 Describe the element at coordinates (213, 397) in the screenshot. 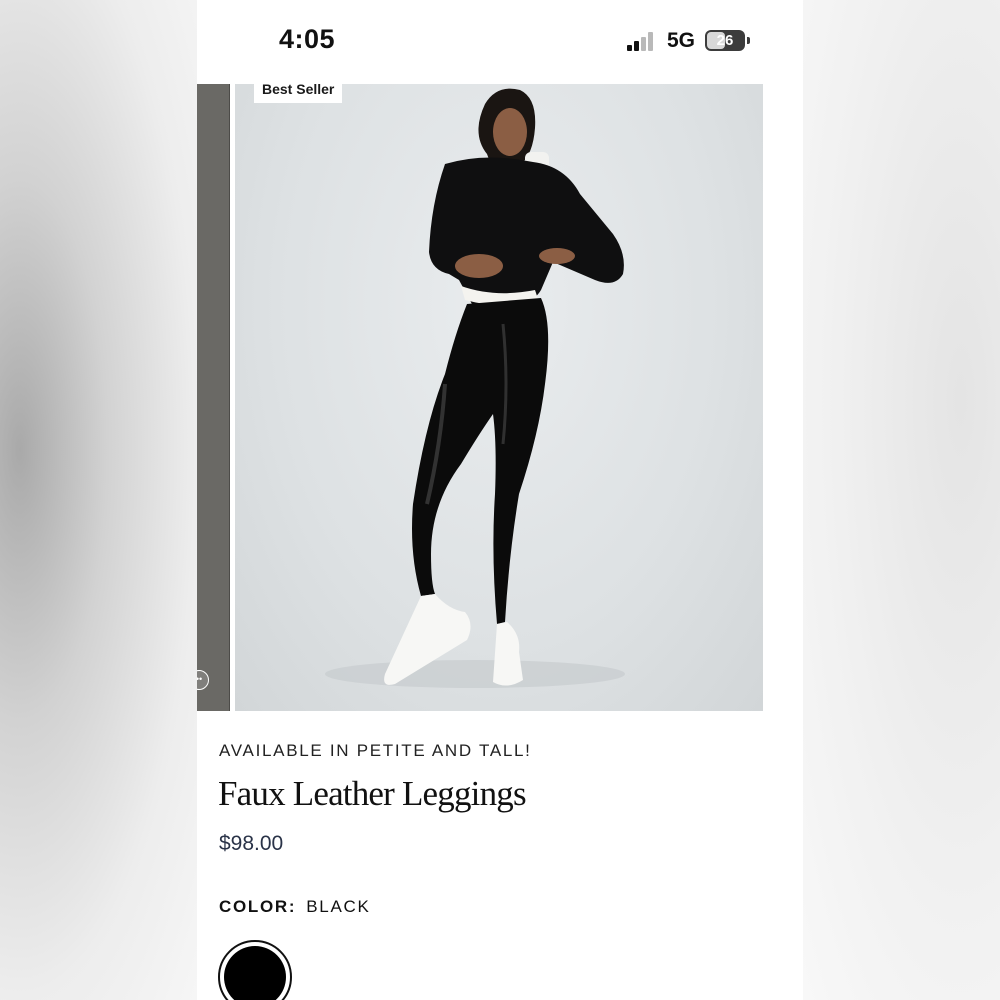

I see `previous-image-slide` at that location.